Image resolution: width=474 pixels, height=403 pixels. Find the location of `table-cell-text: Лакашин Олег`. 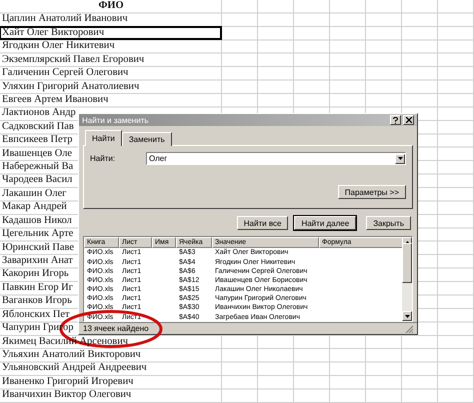

table-cell-text: Лакашин Олег is located at coordinates (34, 194).